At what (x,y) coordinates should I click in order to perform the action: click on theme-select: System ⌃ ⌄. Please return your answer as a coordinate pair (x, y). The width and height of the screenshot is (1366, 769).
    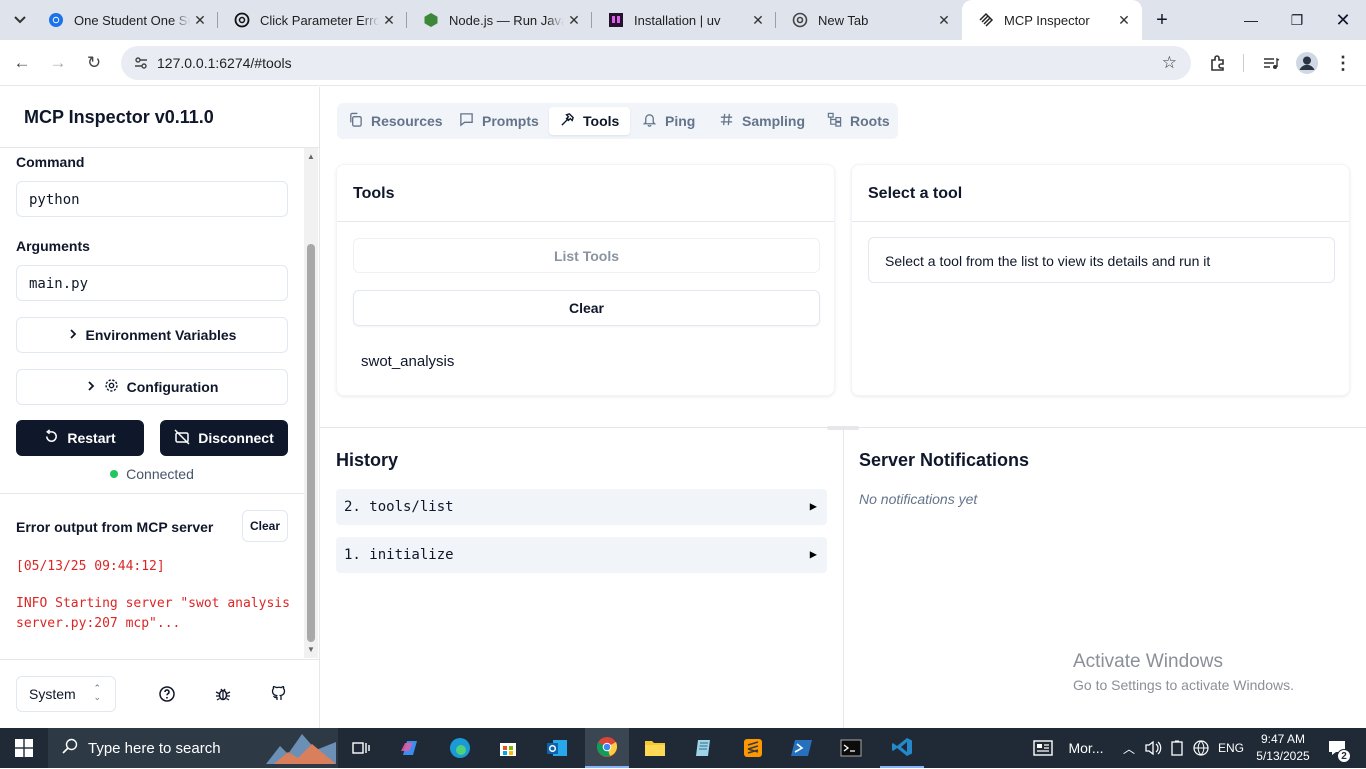
    Looking at the image, I should click on (66, 694).